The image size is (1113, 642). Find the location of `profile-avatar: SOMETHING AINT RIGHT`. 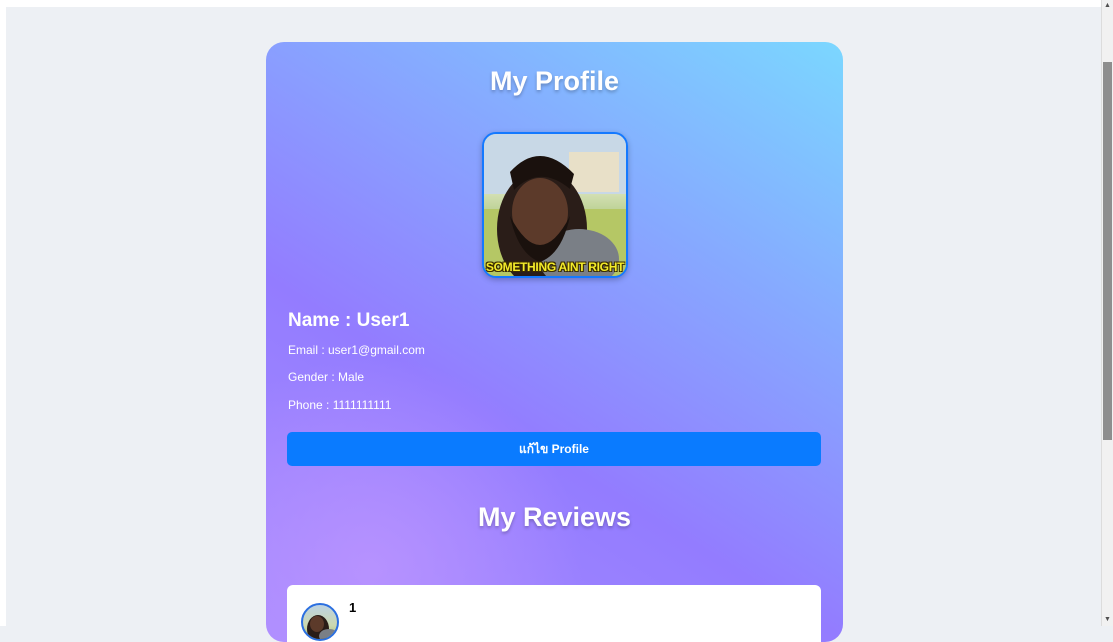

profile-avatar: SOMETHING AINT RIGHT is located at coordinates (555, 205).